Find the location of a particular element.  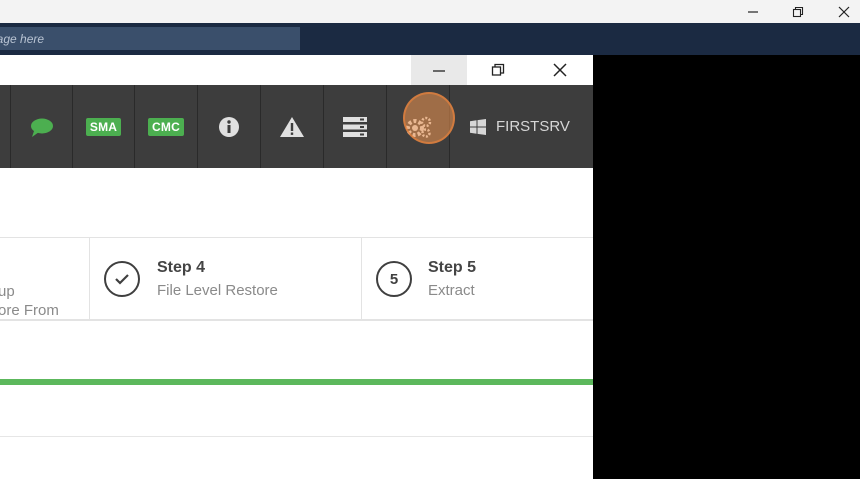

app-minimize-button is located at coordinates (439, 70).